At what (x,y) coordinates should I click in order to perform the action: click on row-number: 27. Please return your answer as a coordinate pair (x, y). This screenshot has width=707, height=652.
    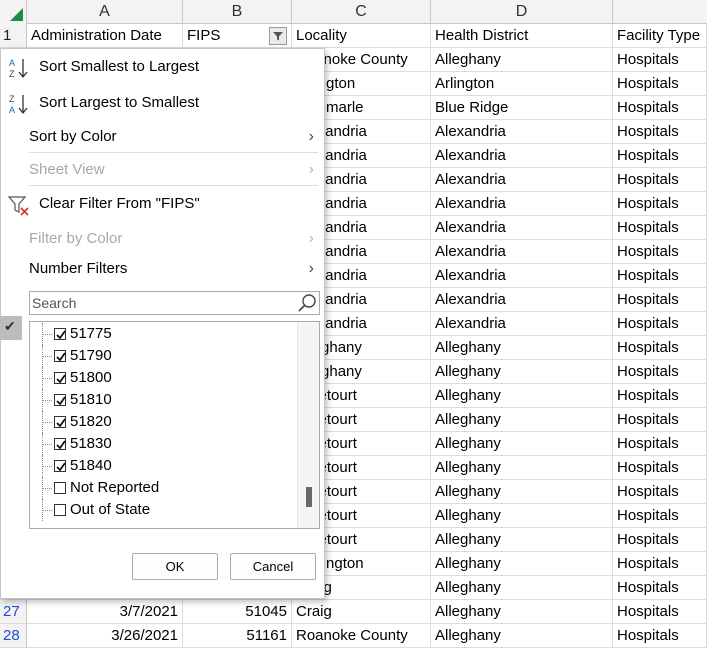
    Looking at the image, I should click on (13, 612).